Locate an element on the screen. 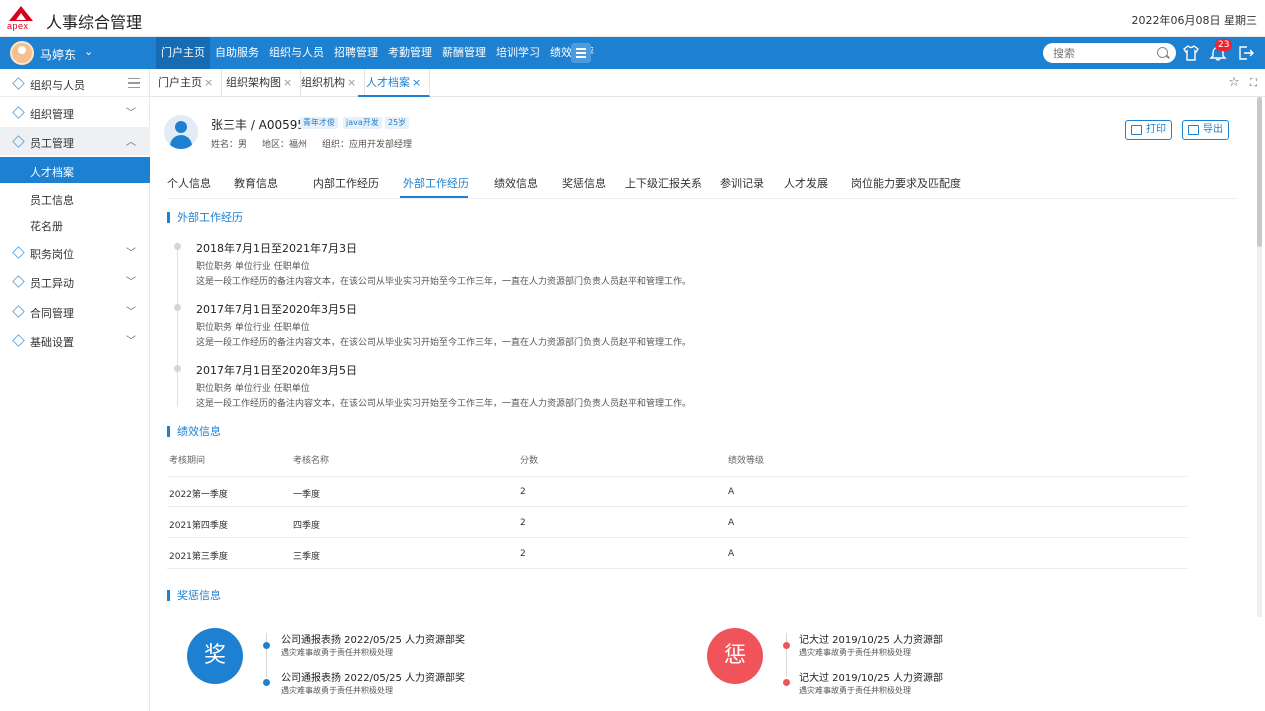 Image resolution: width=1265 pixels, height=711 pixels. logout-icon is located at coordinates (1246, 53).